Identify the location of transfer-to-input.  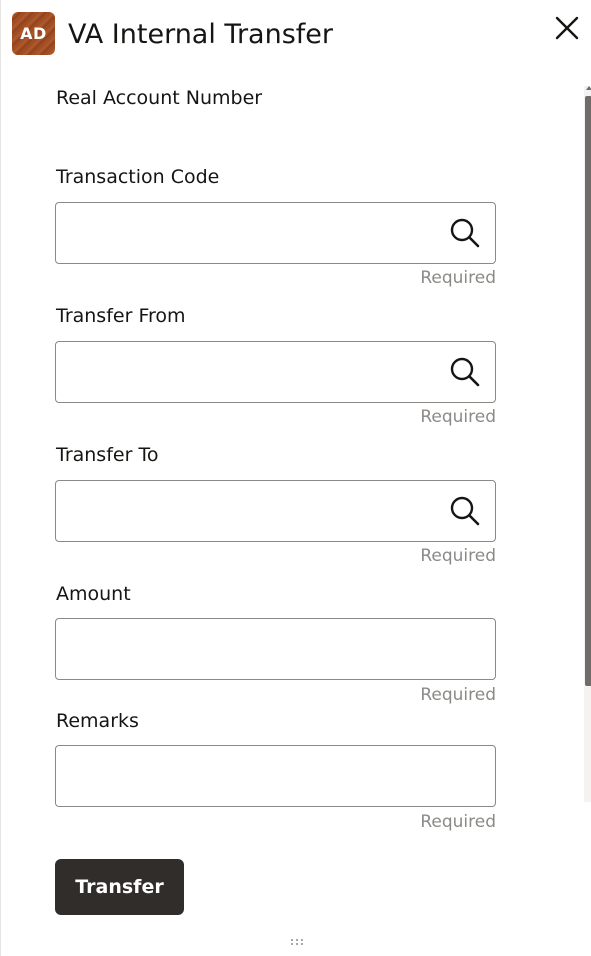
(246, 511).